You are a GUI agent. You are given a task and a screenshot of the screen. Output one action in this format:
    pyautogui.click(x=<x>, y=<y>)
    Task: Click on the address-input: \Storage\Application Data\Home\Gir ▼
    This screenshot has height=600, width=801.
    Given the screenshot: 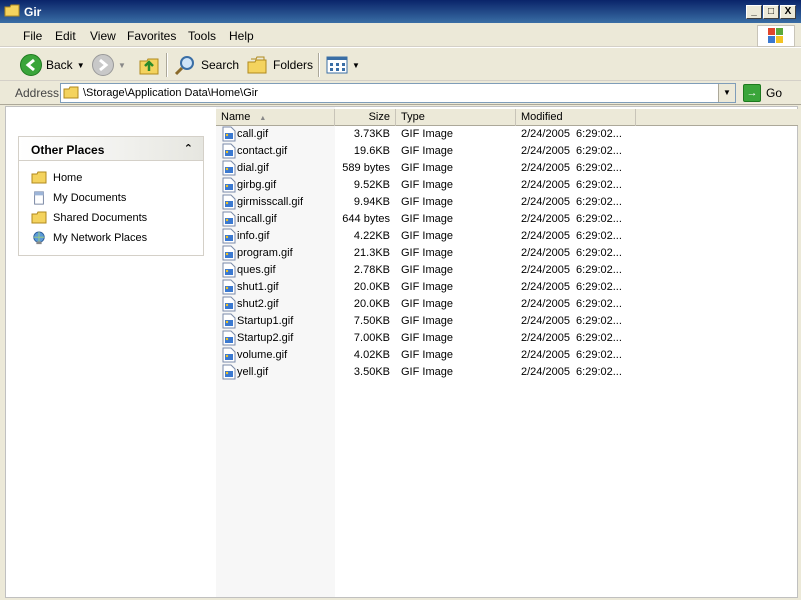 What is the action you would take?
    pyautogui.click(x=398, y=93)
    